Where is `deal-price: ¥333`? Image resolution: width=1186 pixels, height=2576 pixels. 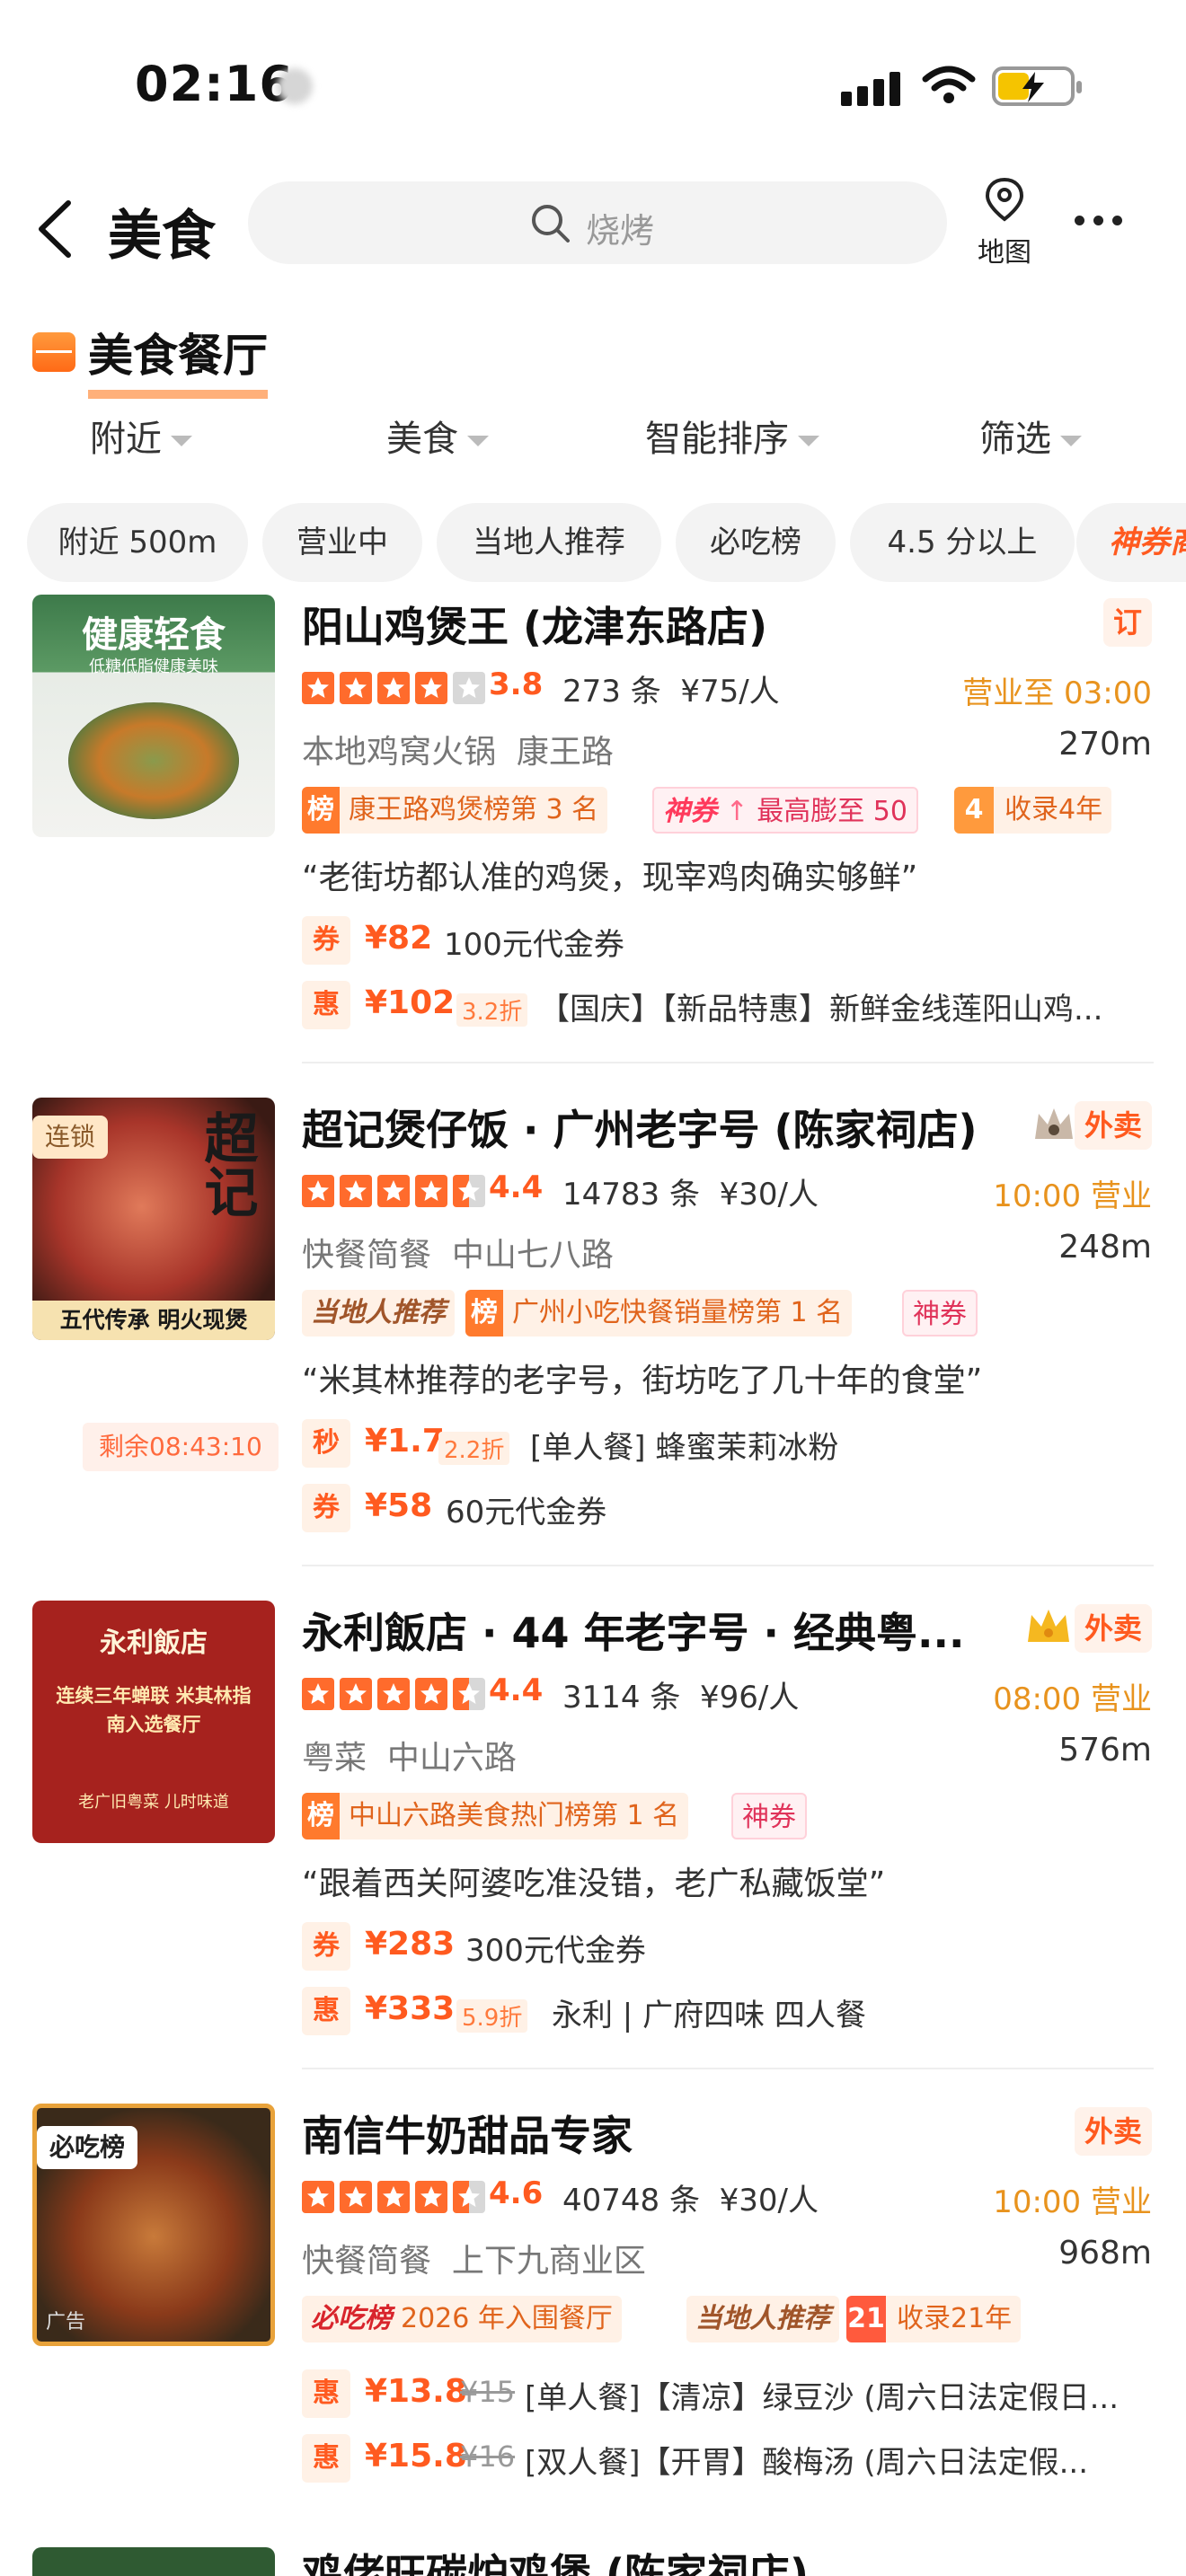 deal-price: ¥333 is located at coordinates (410, 2008).